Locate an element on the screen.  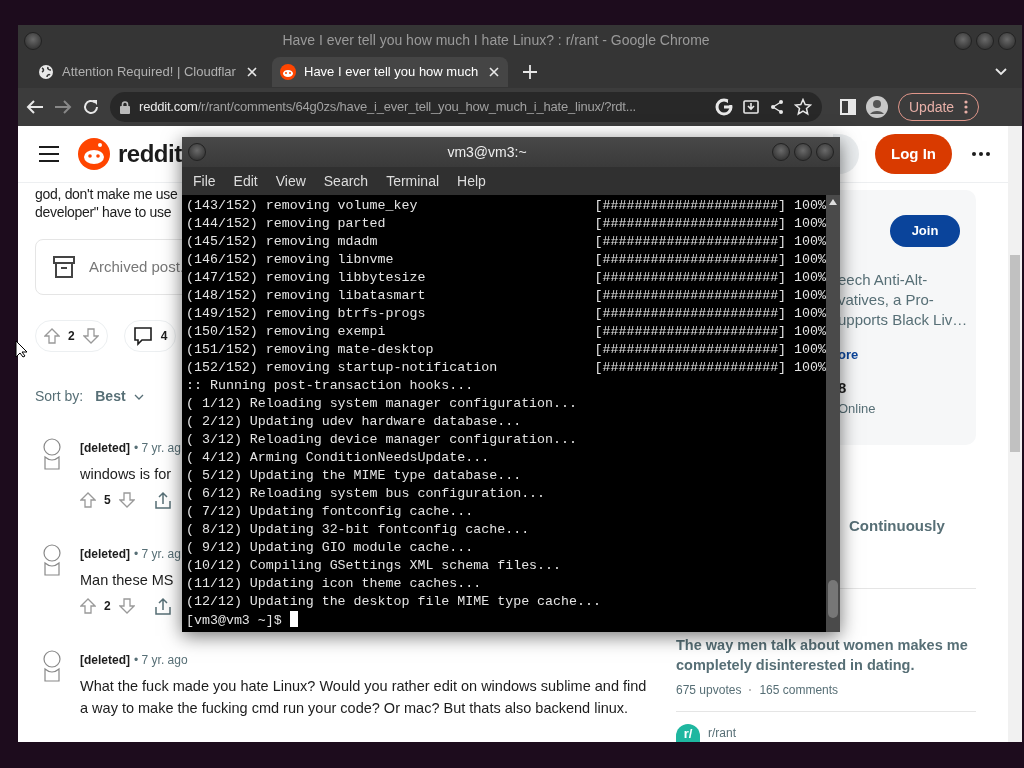
terminal-line: (151/152) removing mate-desktop is located at coordinates (310, 350).